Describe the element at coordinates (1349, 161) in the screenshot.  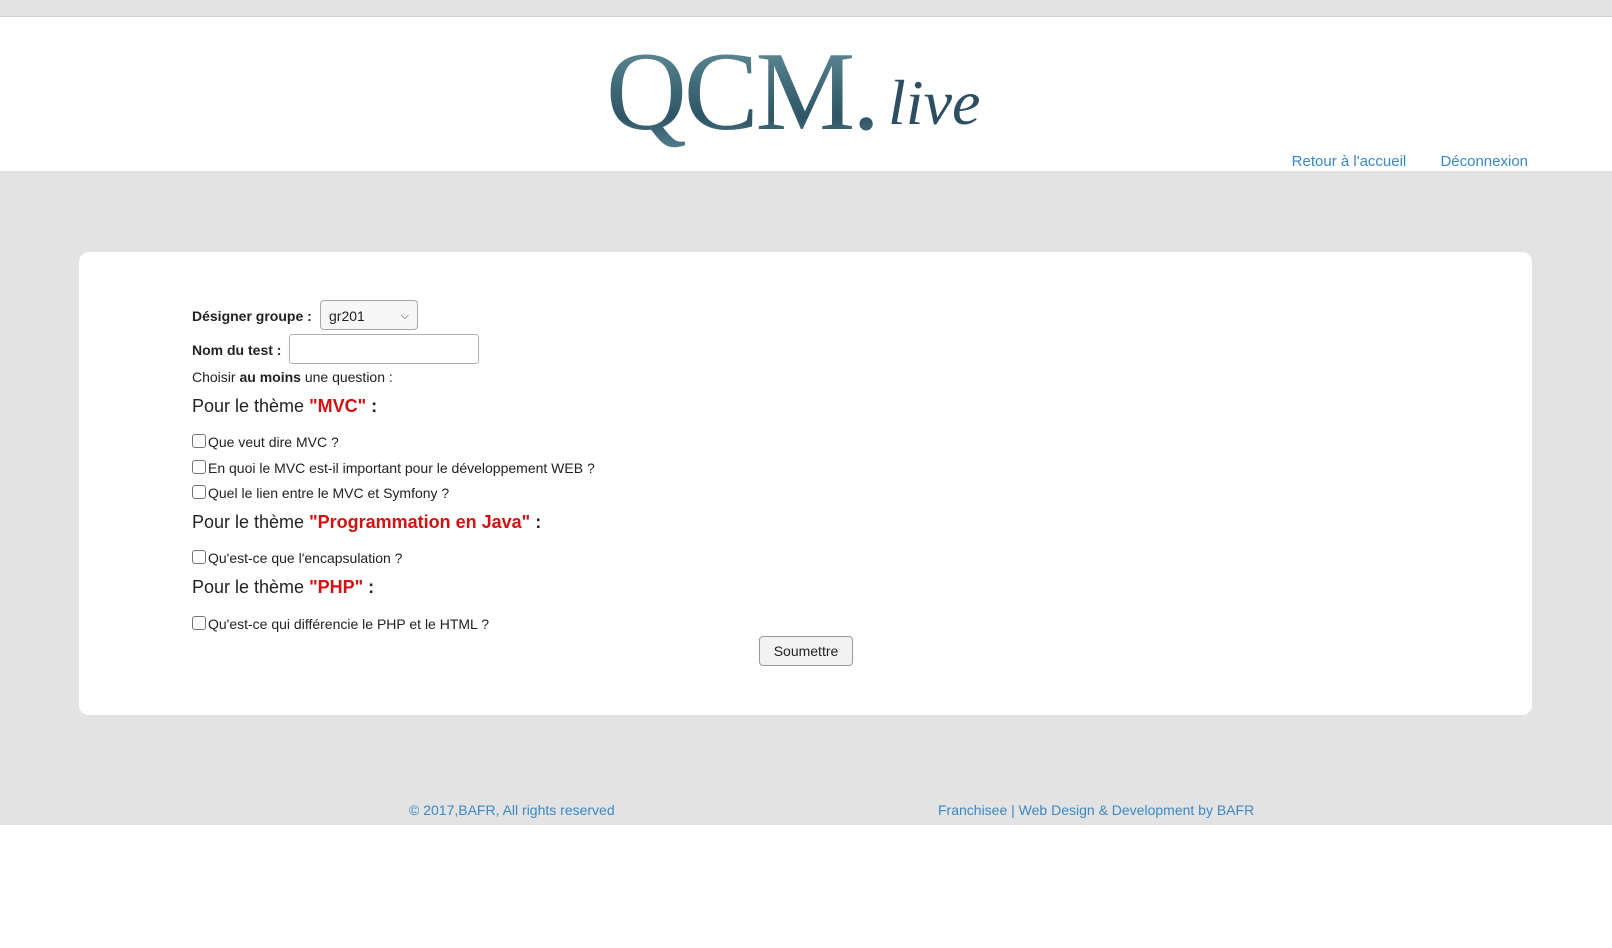
I see `nav-home-link: Retour à l'accueil` at that location.